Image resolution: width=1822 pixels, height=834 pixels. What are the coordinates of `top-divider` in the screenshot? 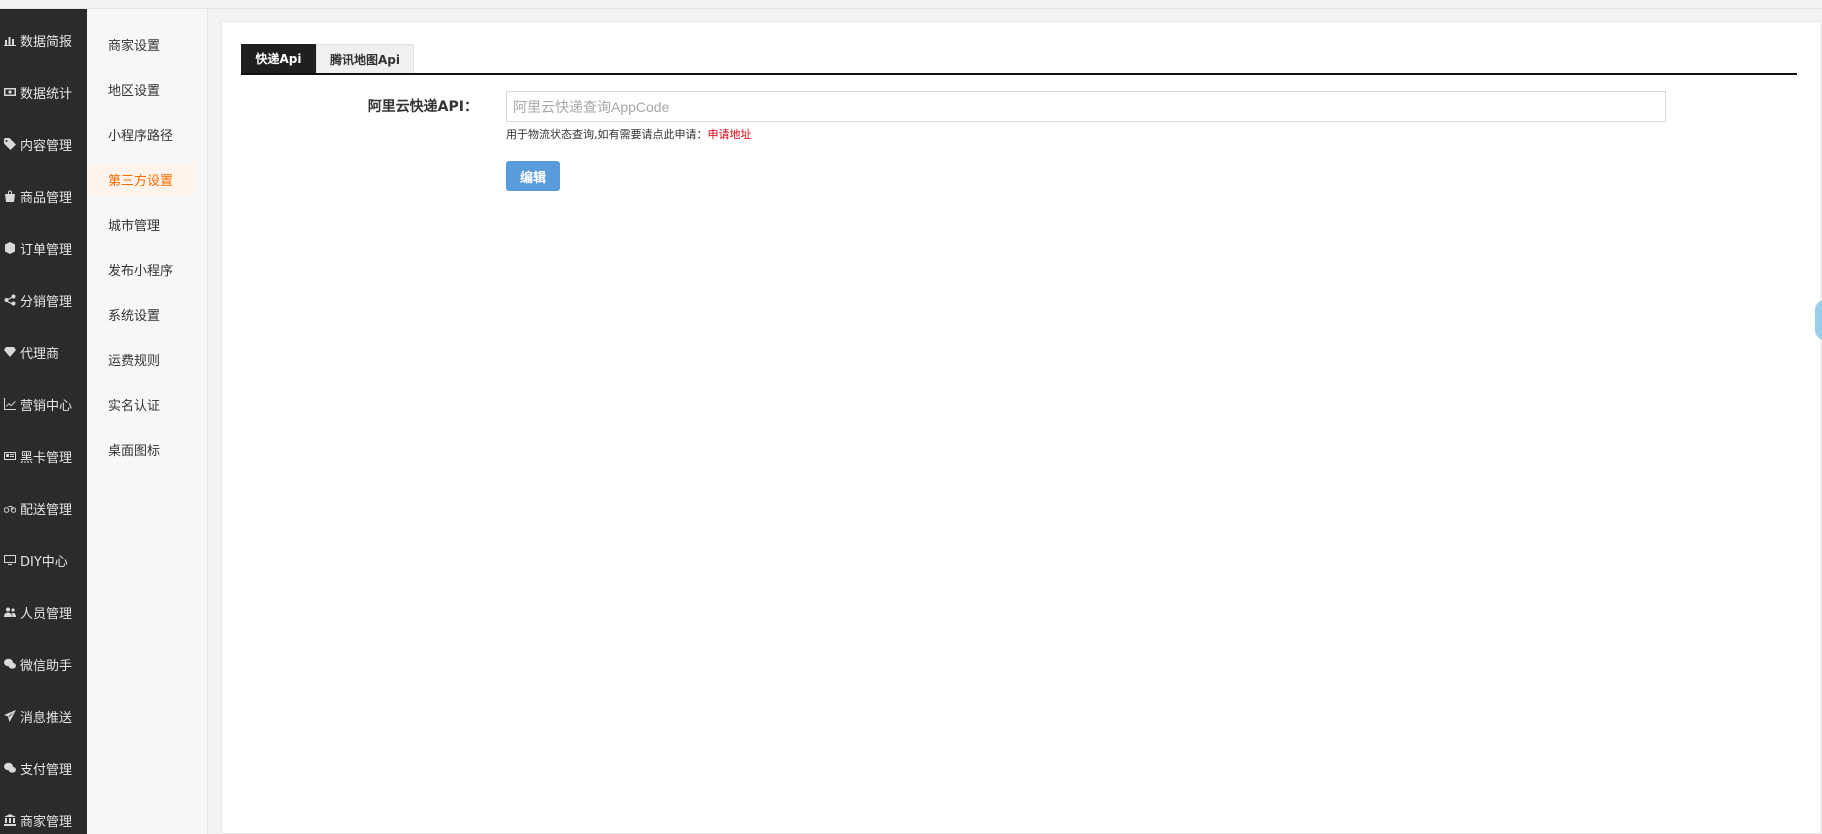 It's located at (911, 8).